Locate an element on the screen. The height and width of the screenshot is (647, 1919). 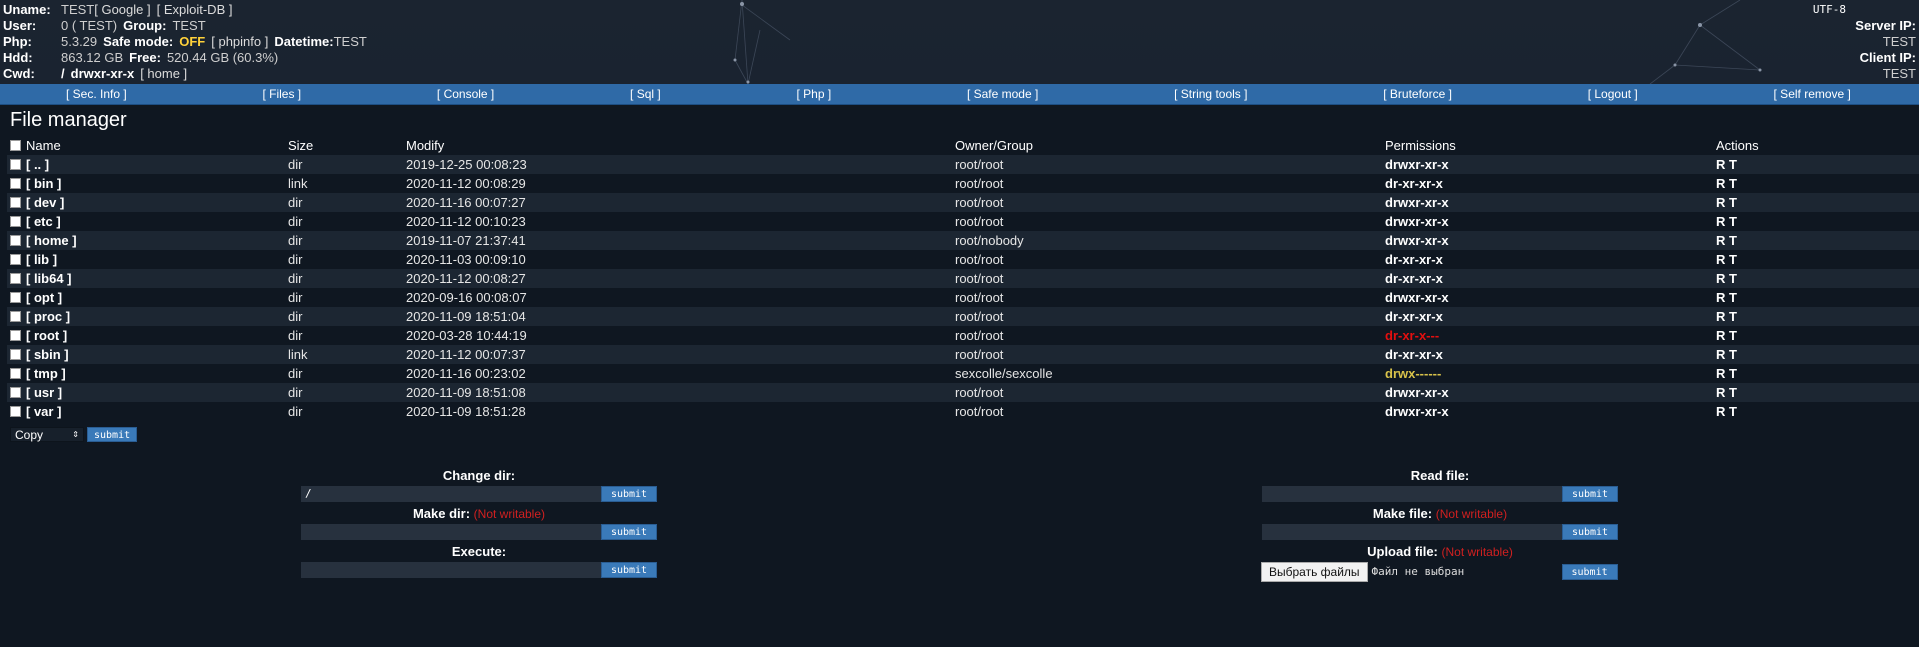
file-name-link: [ home ] is located at coordinates (51, 240).